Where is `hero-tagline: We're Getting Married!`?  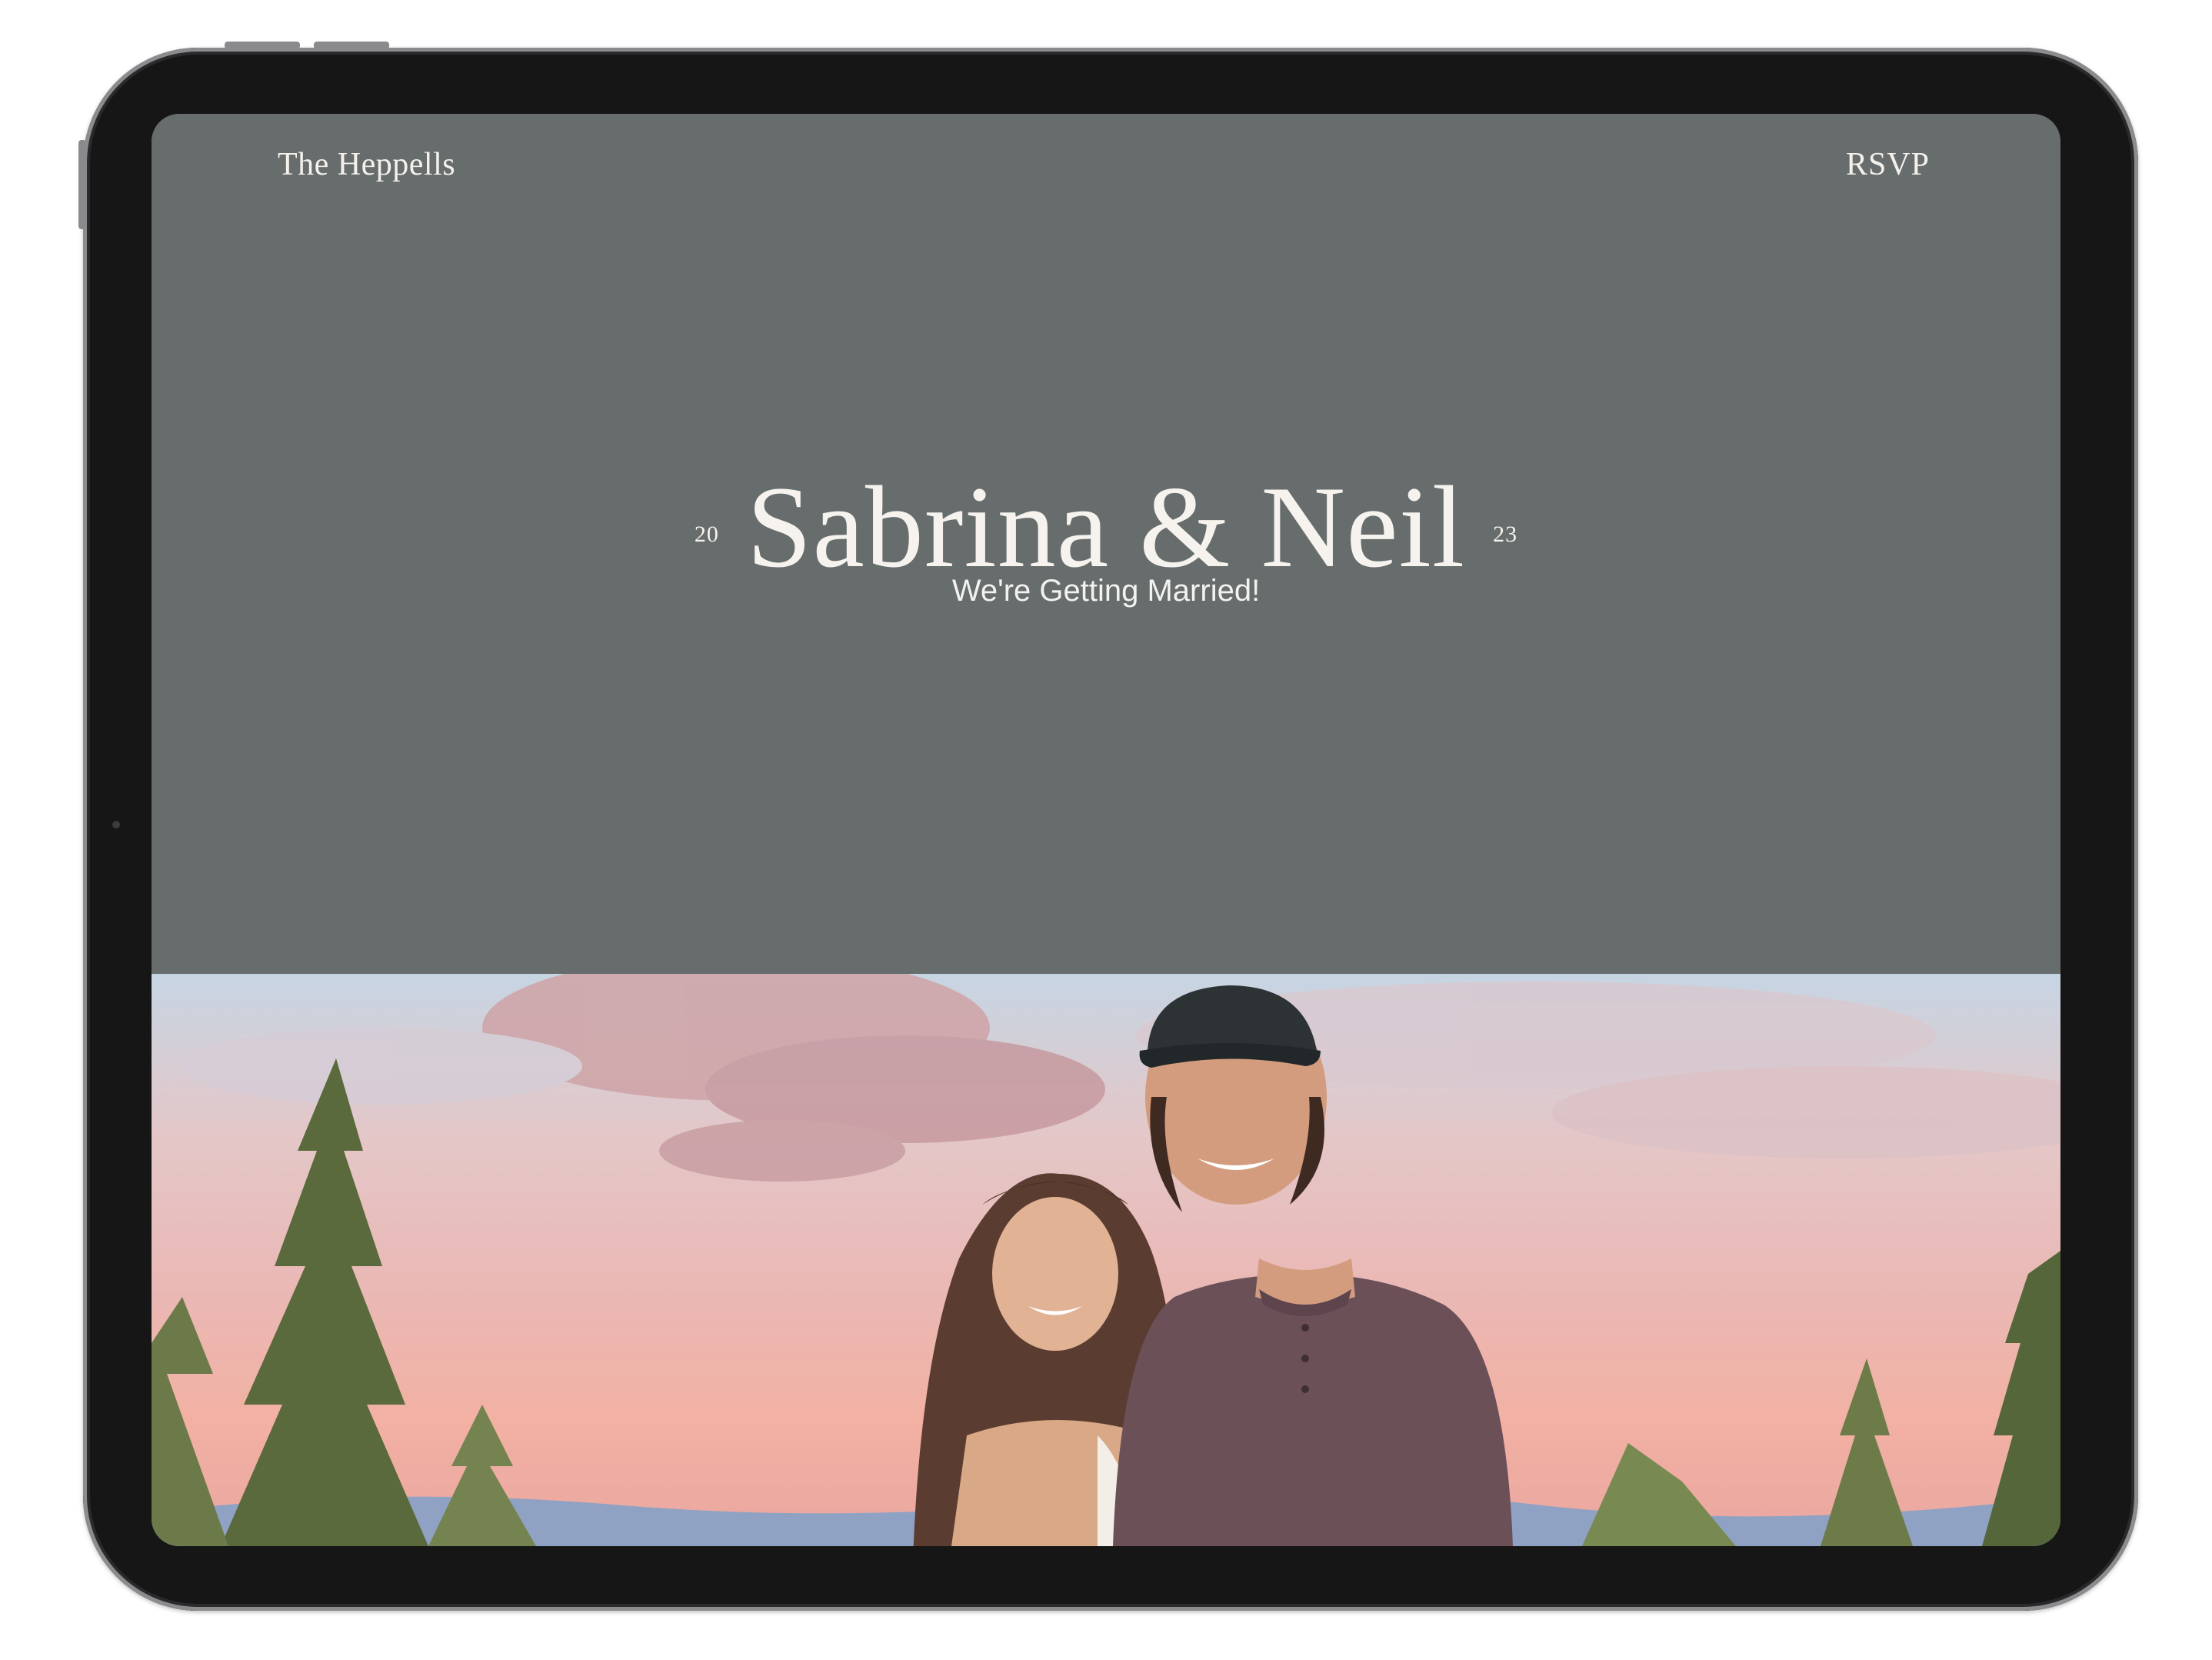 hero-tagline: We're Getting Married! is located at coordinates (1106, 591).